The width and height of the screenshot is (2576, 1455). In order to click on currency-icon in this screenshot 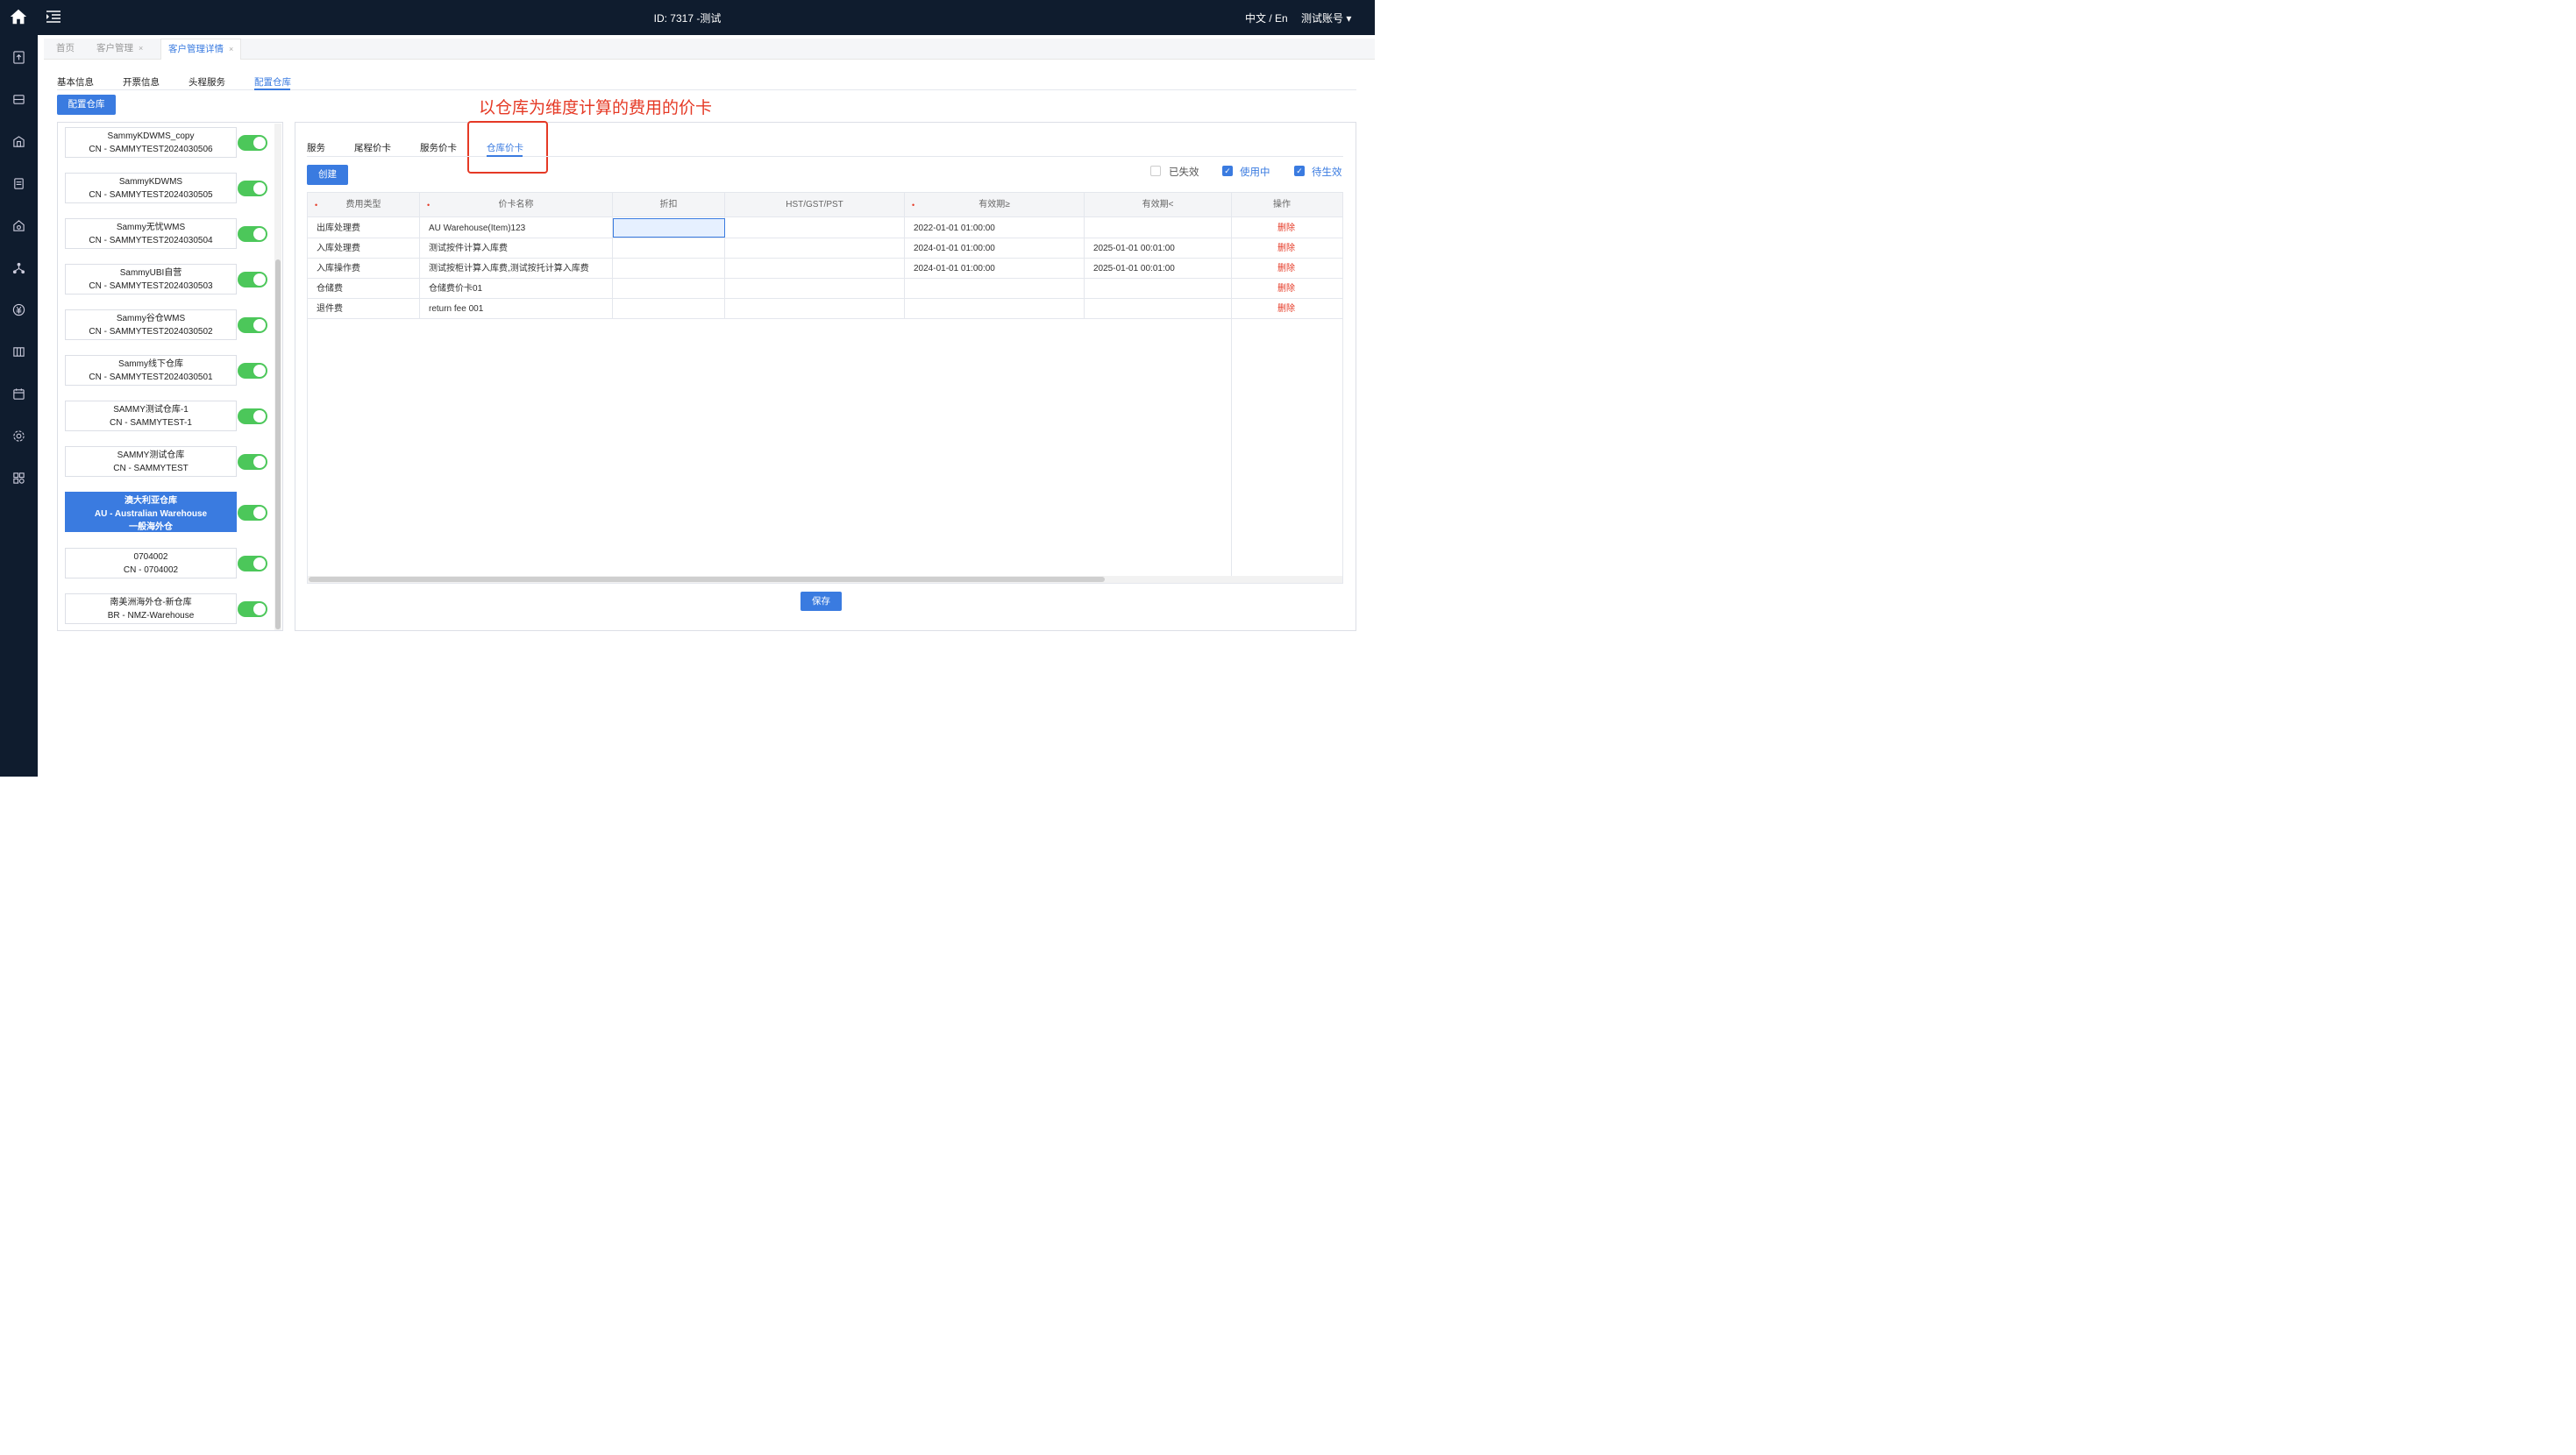, I will do `click(18, 309)`.